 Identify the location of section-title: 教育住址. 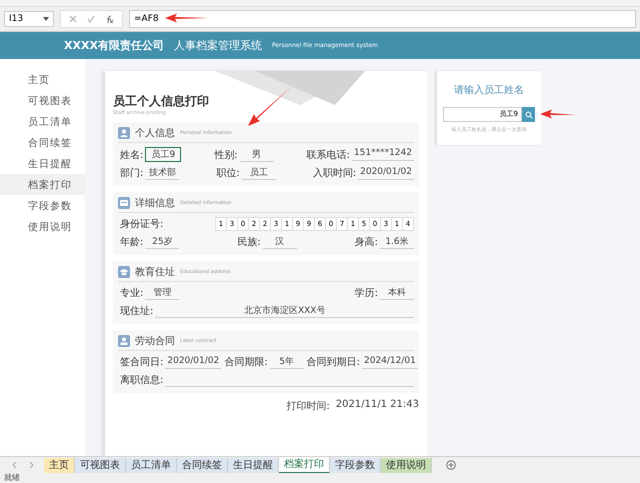
(155, 272).